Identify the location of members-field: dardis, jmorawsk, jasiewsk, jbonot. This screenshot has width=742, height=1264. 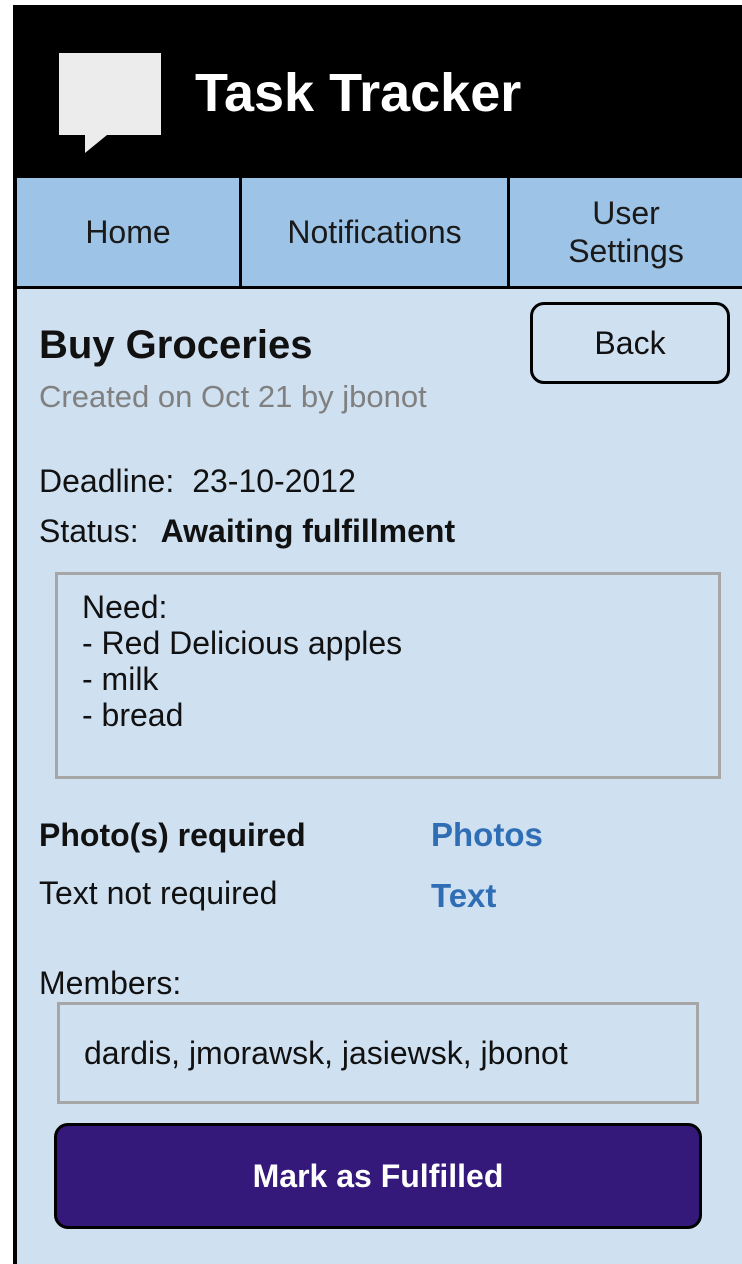
(378, 1053).